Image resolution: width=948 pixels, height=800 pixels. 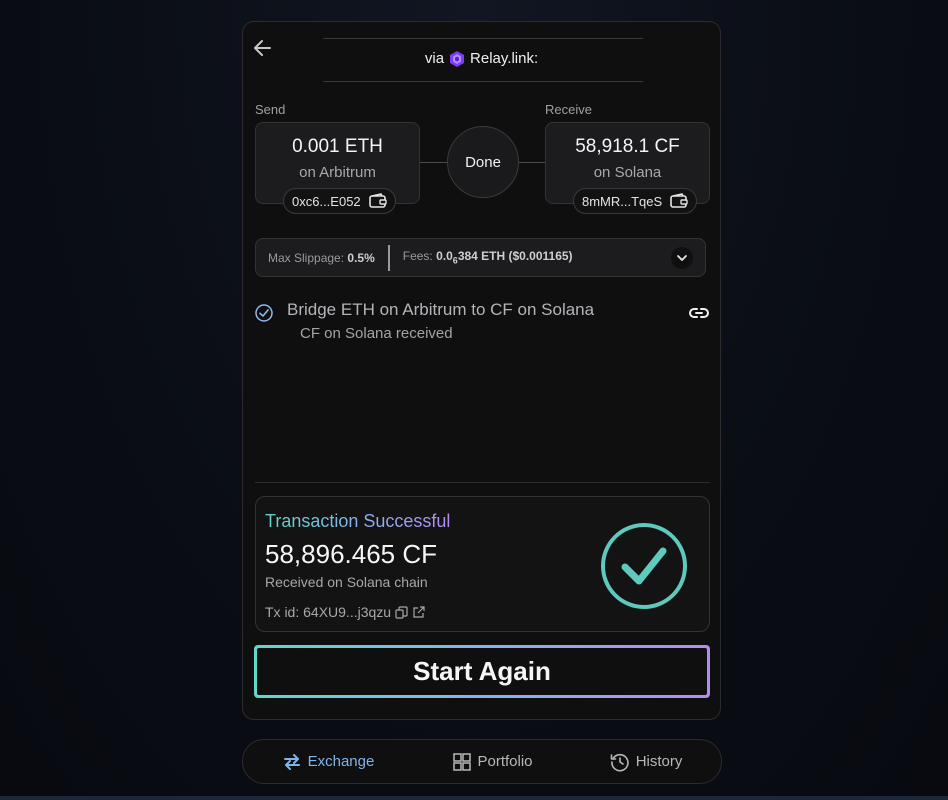 What do you see at coordinates (444, 256) in the screenshot?
I see `fees-value-prefix: 0.0` at bounding box center [444, 256].